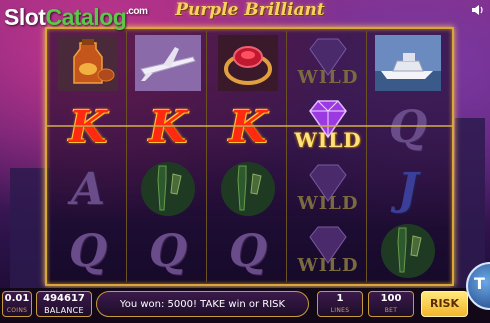 The image size is (490, 323). What do you see at coordinates (86, 17) in the screenshot?
I see `watermark-part2: Catalog` at bounding box center [86, 17].